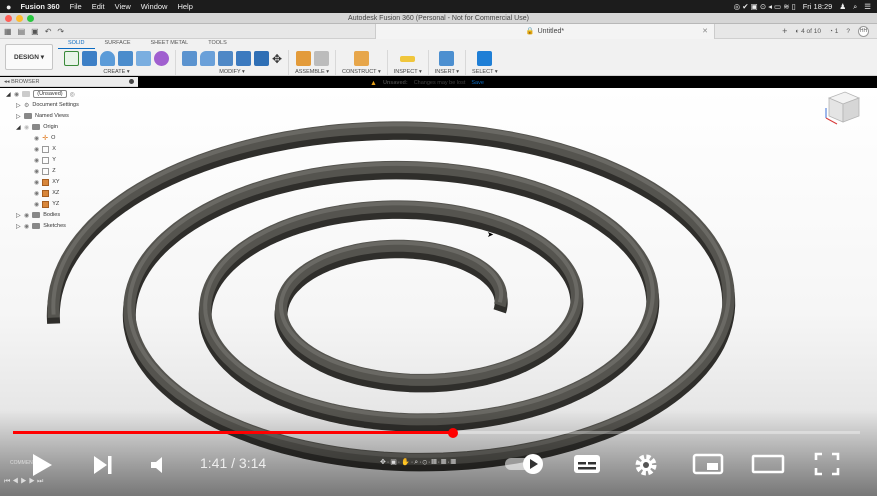 This screenshot has width=877, height=496. What do you see at coordinates (765, 6) in the screenshot?
I see `status-tray-icons: ◎ ✔ ▣ ⊙ ◂ ▭ ≋ ▯` at bounding box center [765, 6].